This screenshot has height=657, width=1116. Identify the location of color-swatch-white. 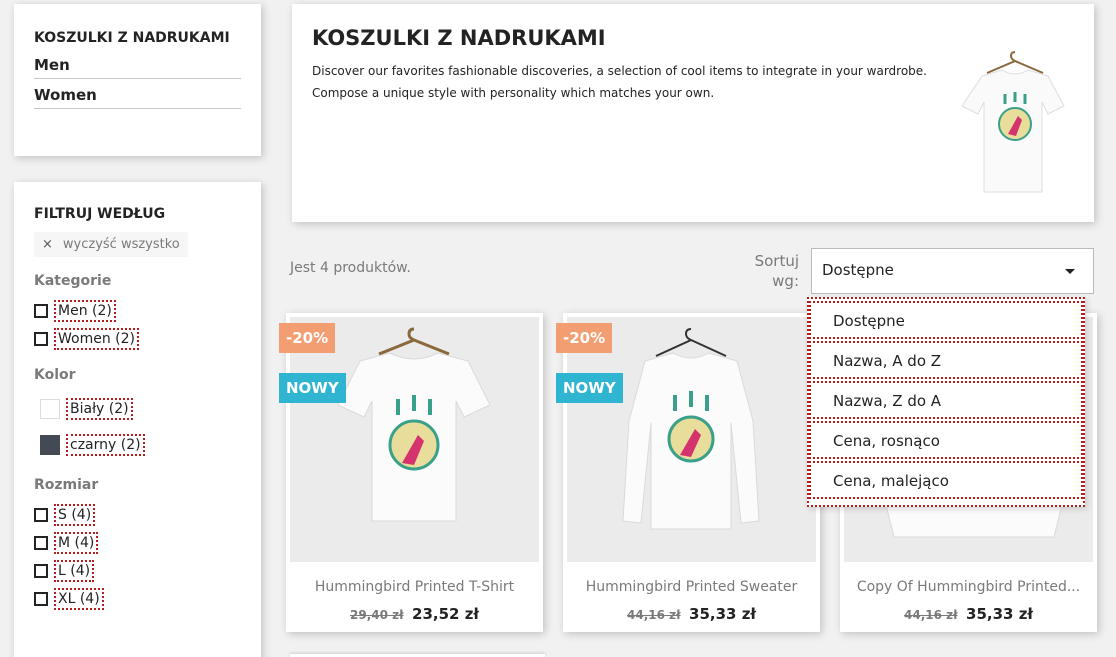
(50, 409).